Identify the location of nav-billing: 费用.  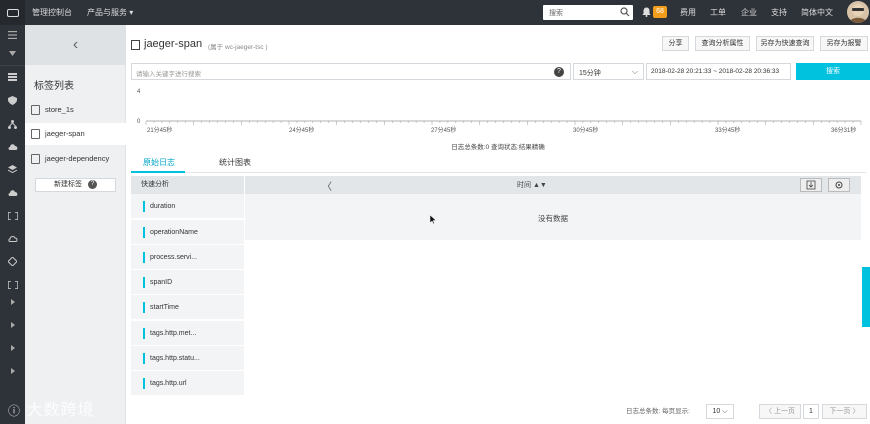
(688, 12).